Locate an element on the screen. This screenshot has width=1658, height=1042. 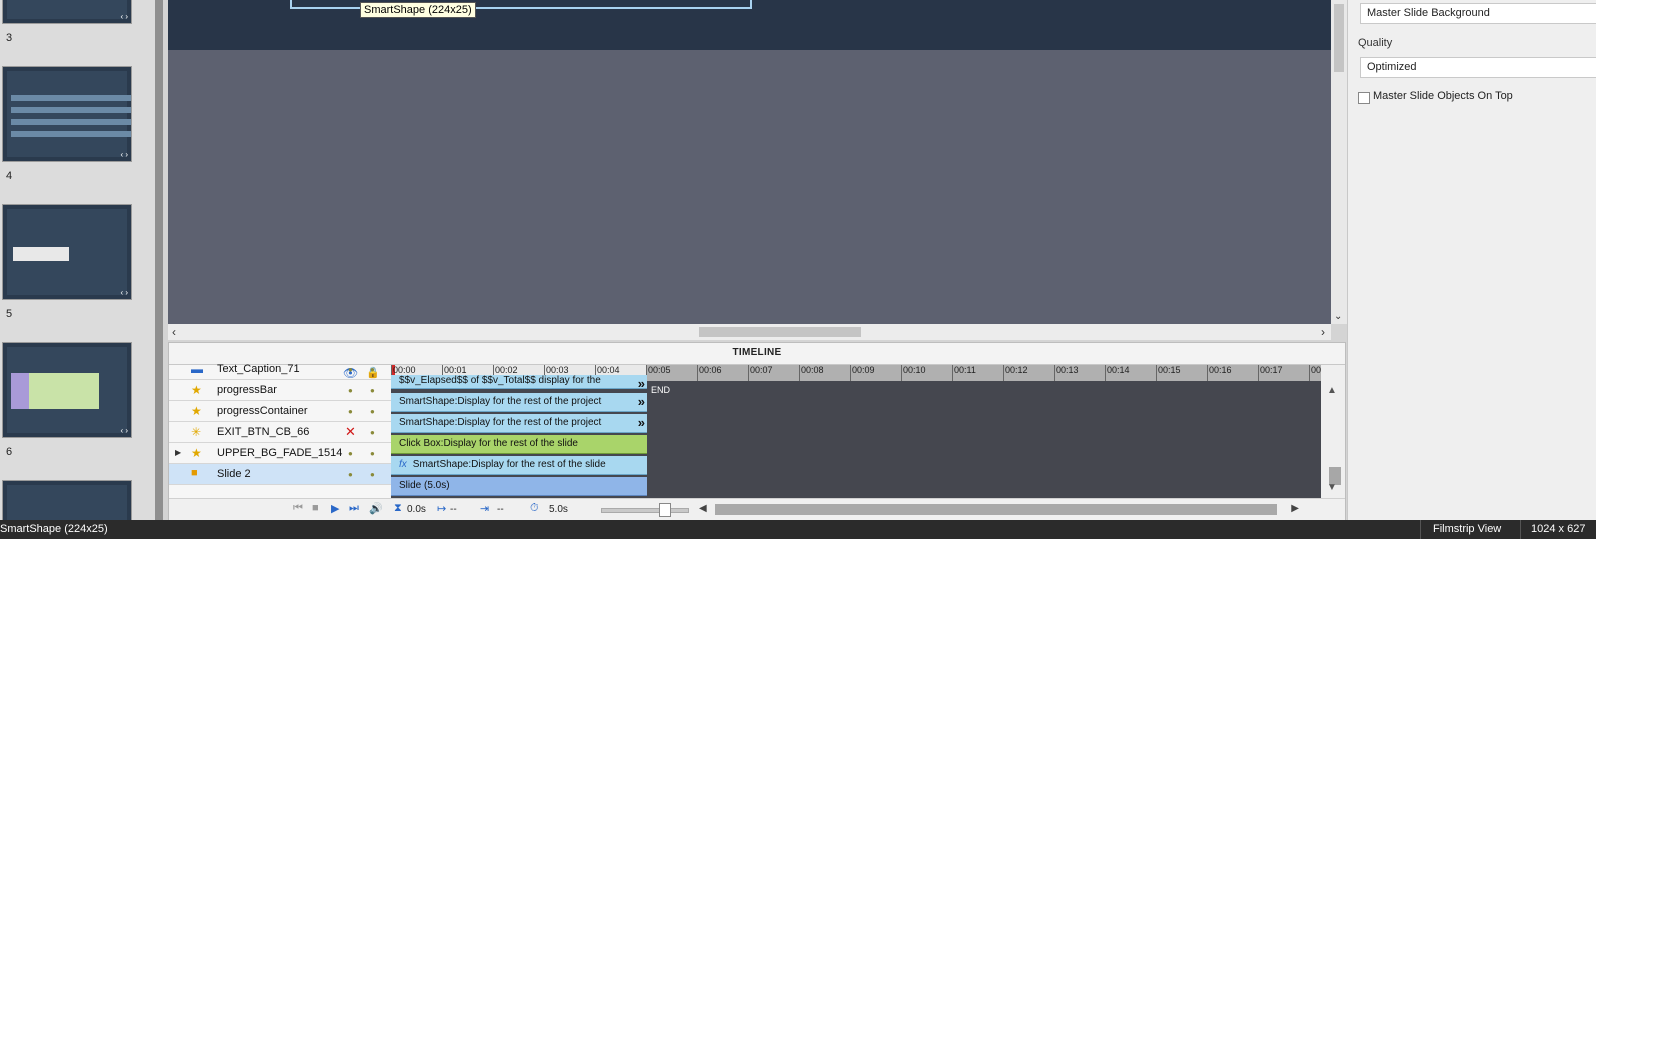
stage-horizontal-scrollbar: ‹ › is located at coordinates (749, 332).